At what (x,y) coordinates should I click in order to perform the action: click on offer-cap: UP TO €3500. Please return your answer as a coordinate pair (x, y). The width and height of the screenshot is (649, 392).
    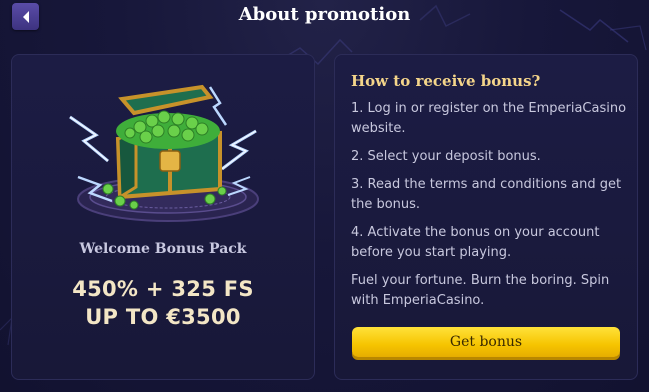
    Looking at the image, I should click on (163, 317).